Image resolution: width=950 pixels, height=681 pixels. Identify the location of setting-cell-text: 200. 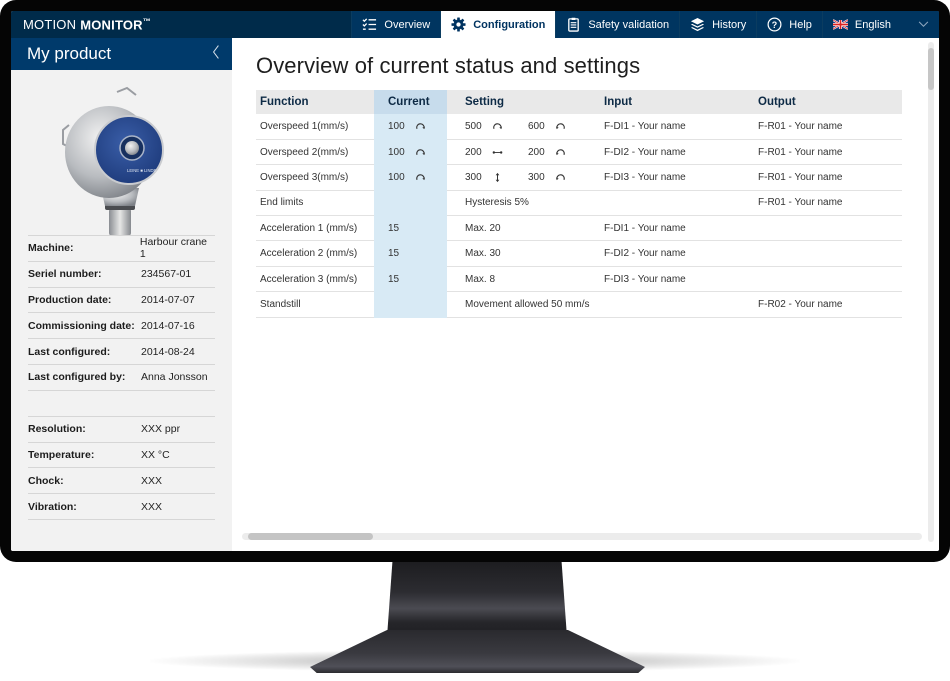
(473, 152).